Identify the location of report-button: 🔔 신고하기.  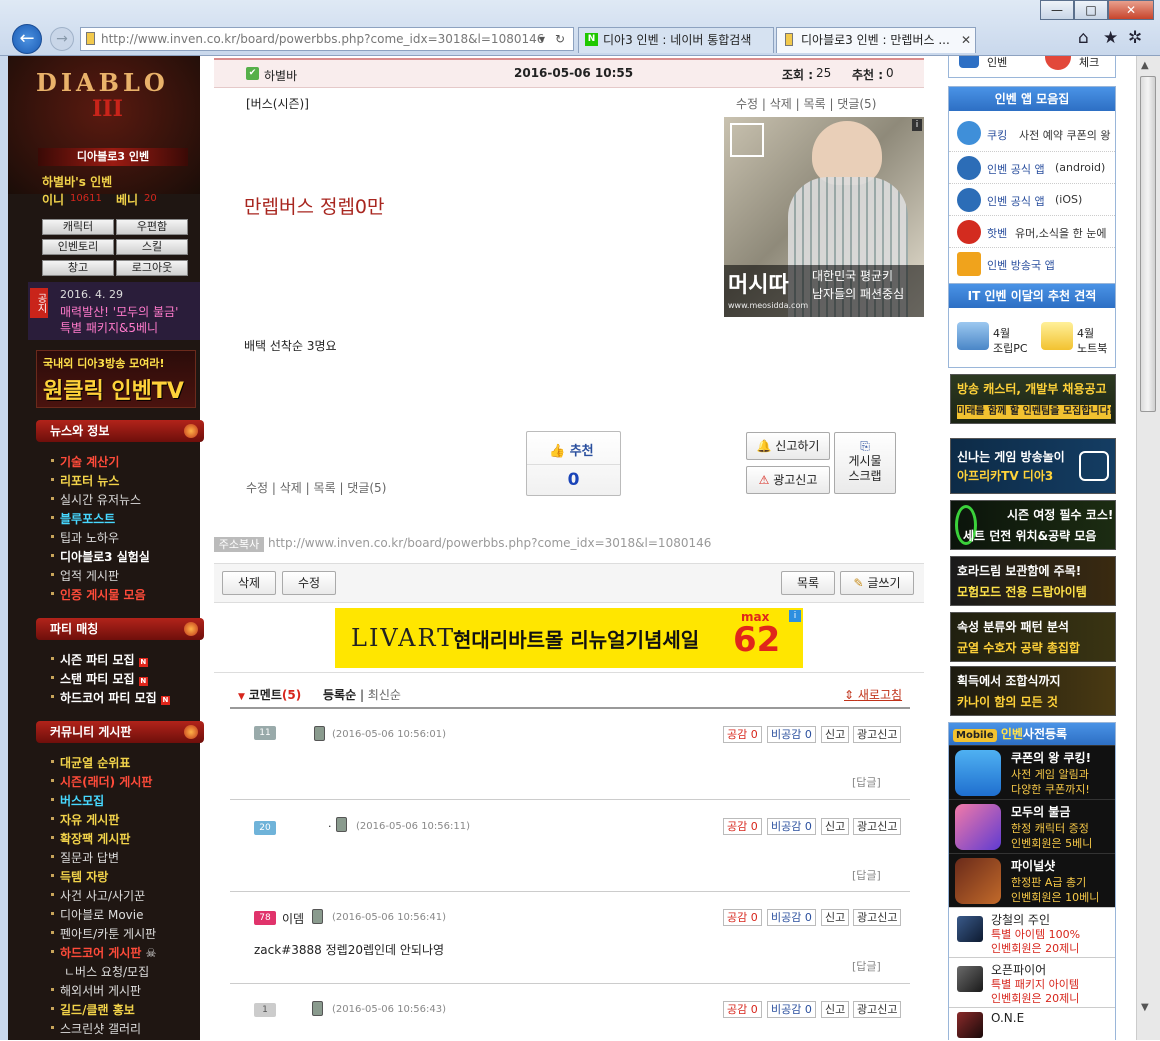
(788, 446).